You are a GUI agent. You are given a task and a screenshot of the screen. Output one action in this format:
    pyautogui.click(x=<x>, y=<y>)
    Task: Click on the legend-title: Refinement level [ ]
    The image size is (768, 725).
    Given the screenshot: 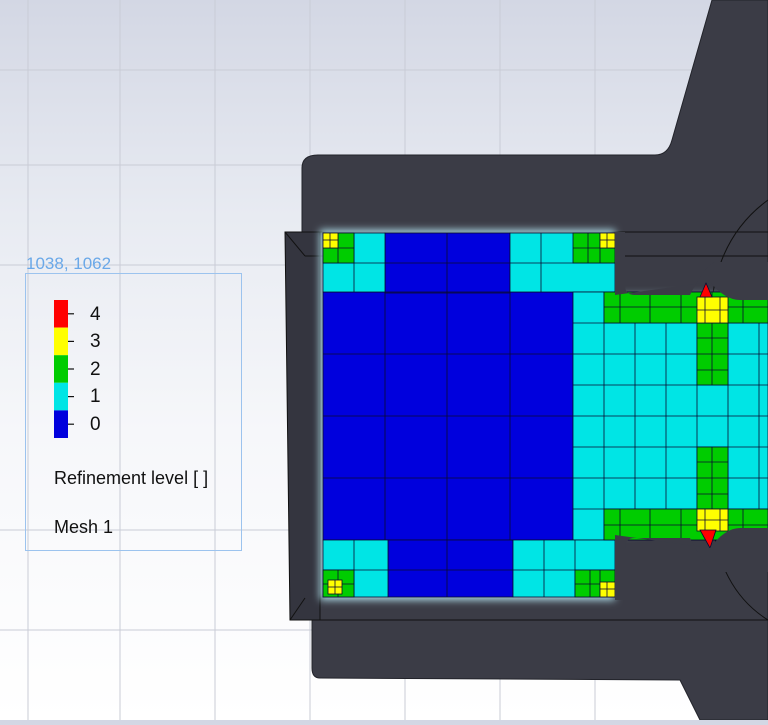 What is the action you would take?
    pyautogui.click(x=131, y=478)
    